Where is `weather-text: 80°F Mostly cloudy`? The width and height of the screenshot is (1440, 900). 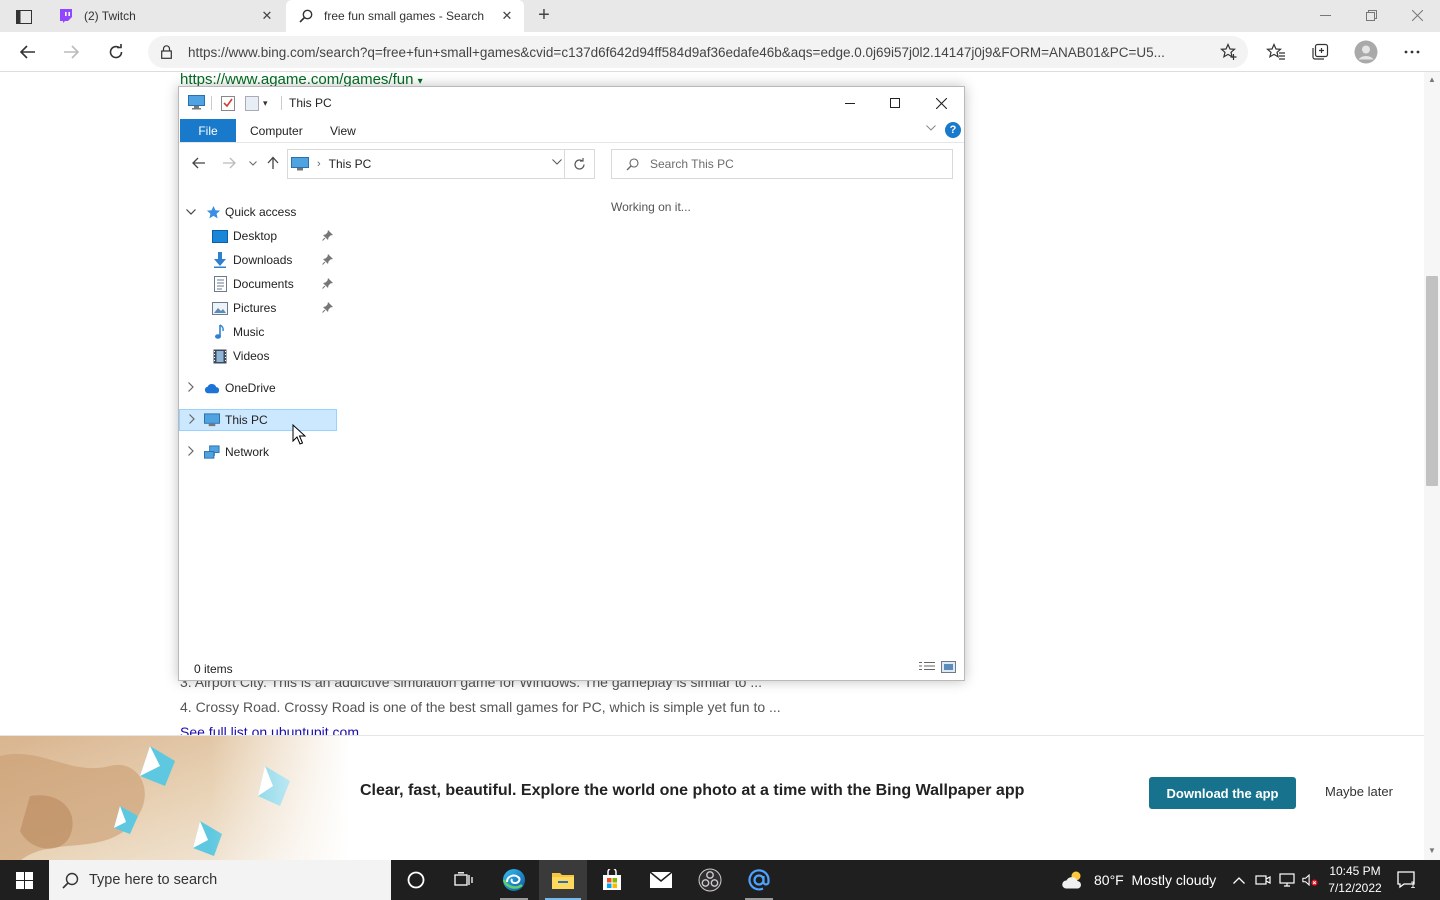 weather-text: 80°F Mostly cloudy is located at coordinates (1155, 880).